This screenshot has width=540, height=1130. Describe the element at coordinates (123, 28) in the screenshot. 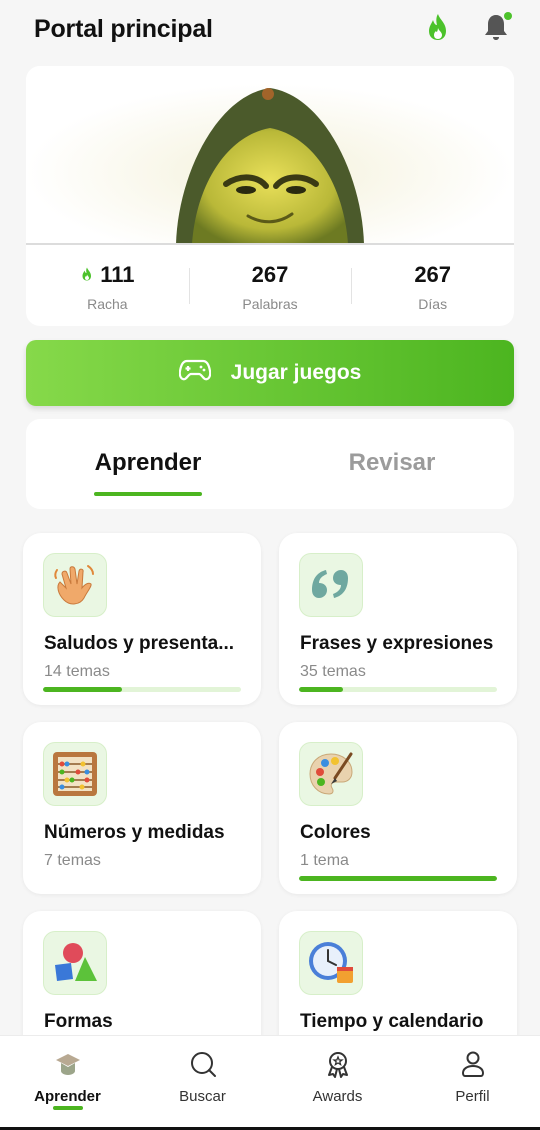

I see `page-title: Portal principal` at that location.